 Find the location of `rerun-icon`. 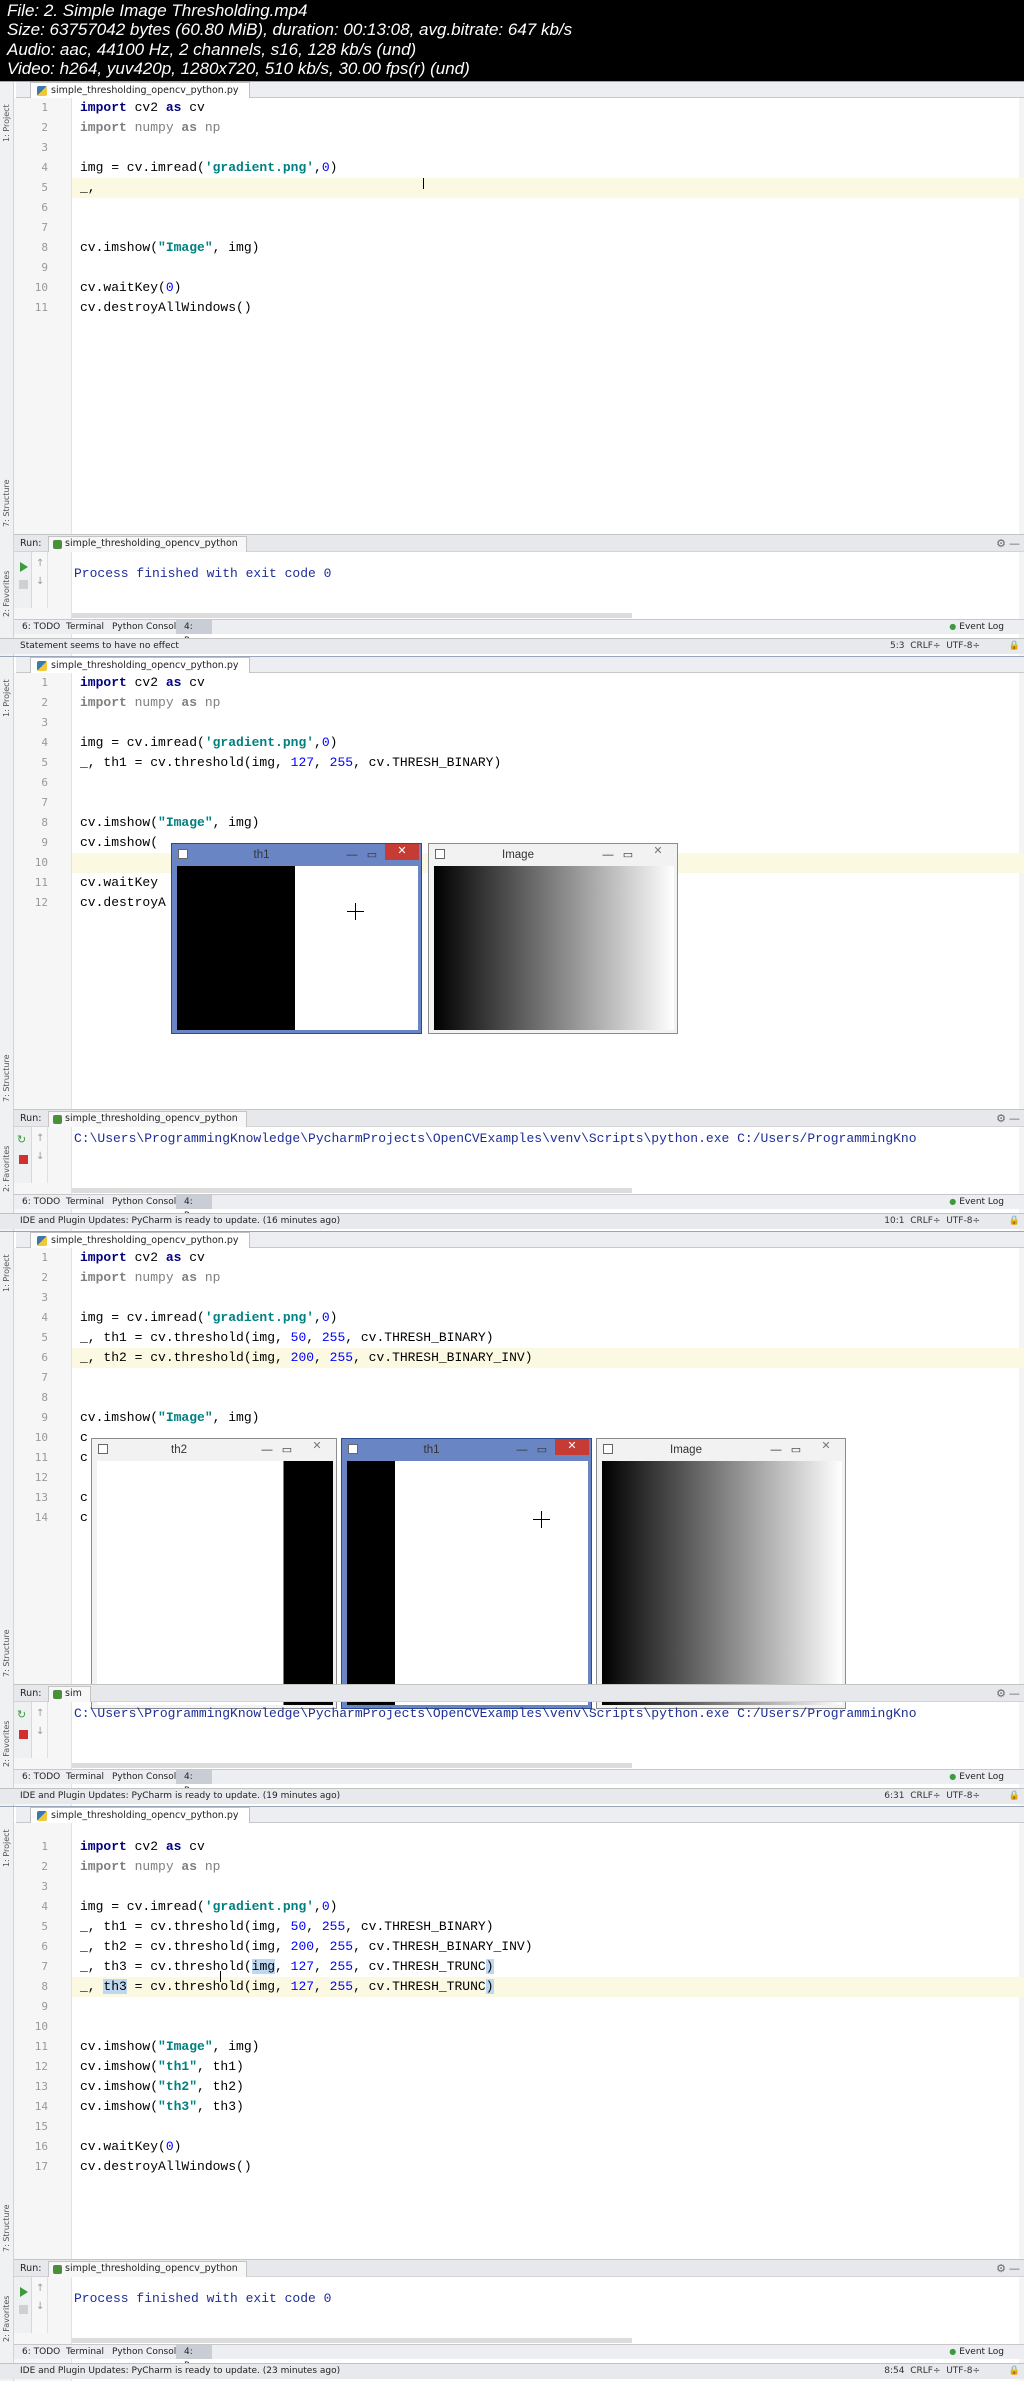

rerun-icon is located at coordinates (24, 2292).